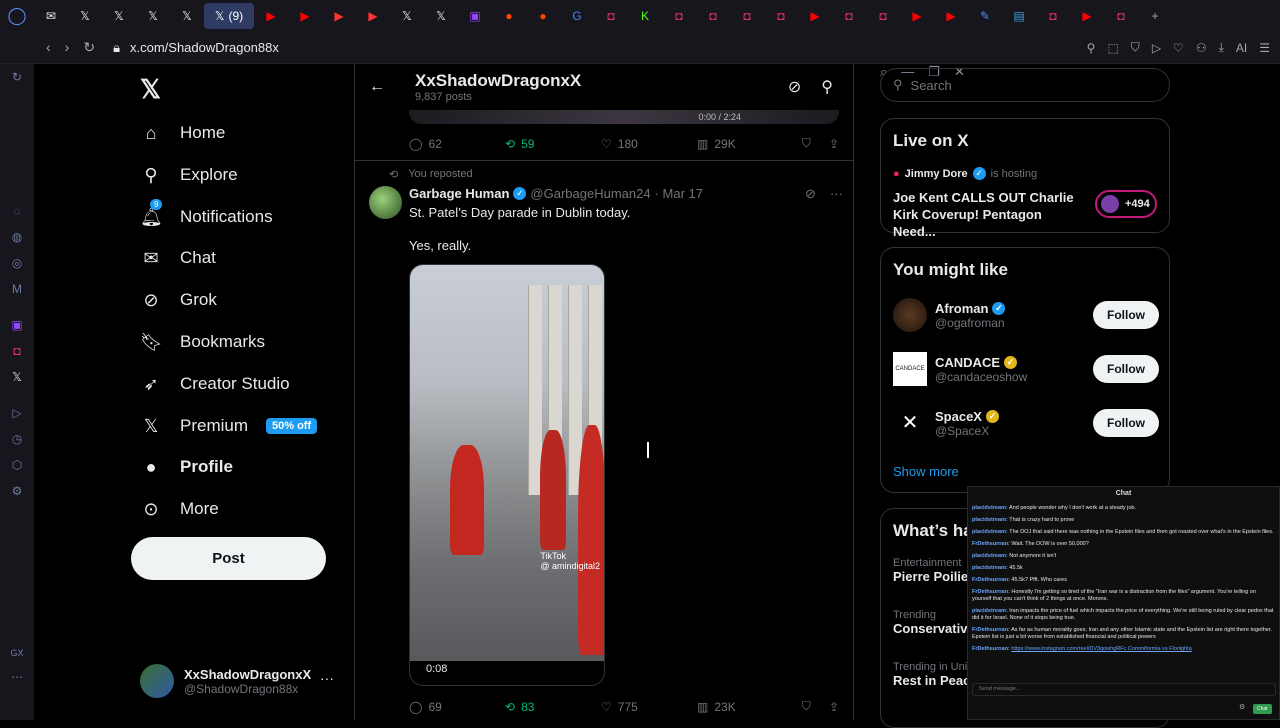 The width and height of the screenshot is (1280, 728). What do you see at coordinates (577, 16) in the screenshot?
I see `tab-google-icon: G` at bounding box center [577, 16].